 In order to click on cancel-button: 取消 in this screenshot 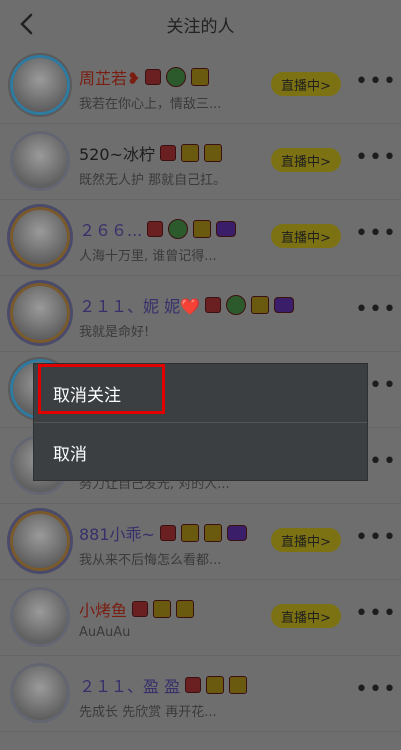, I will do `click(200, 451)`.